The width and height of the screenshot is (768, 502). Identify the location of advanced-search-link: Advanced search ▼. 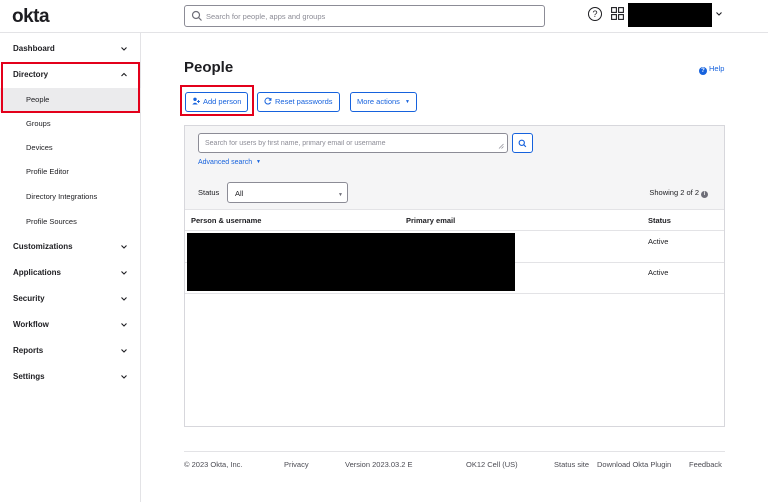
(229, 162).